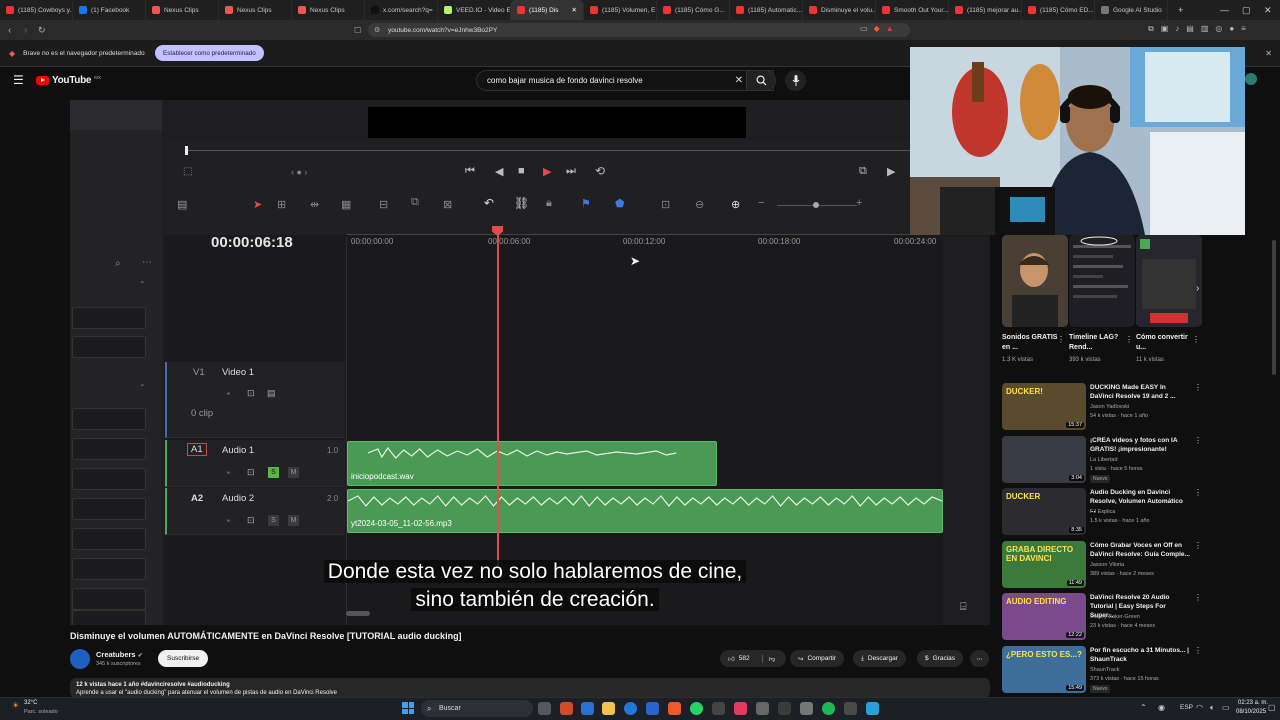  I want to click on close-window-icon: ✕, so click(1268, 10).